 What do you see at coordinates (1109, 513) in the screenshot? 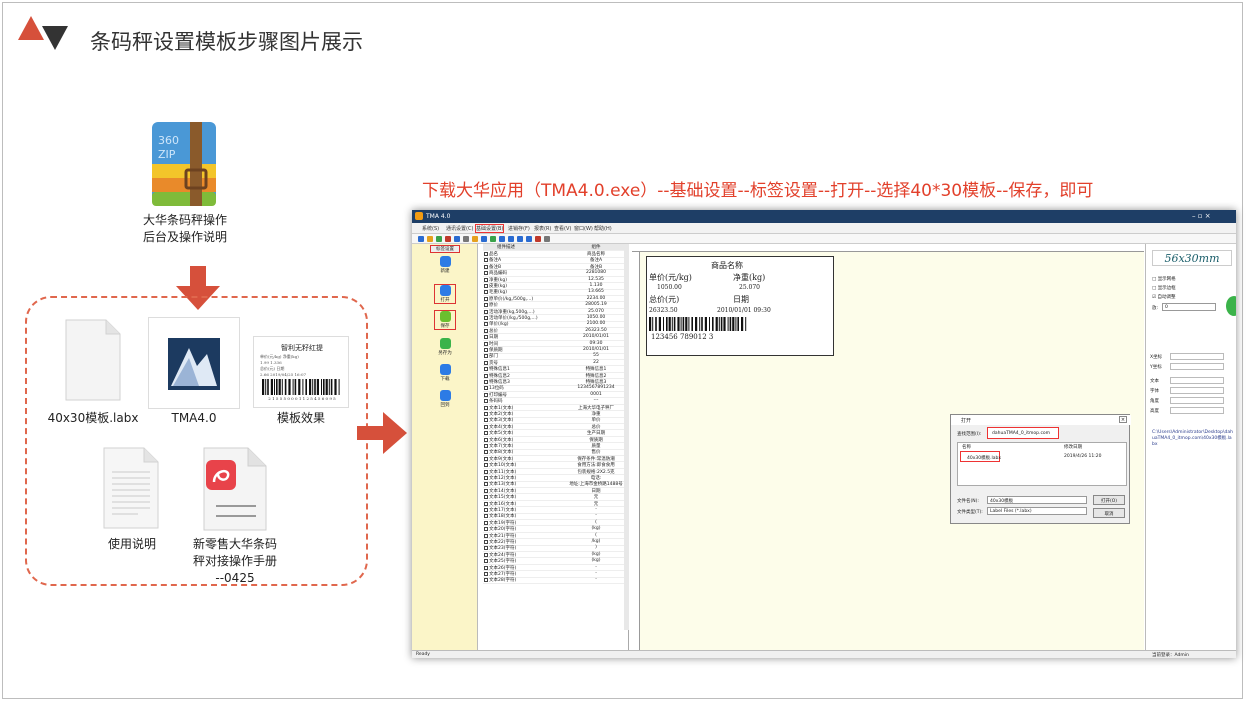
I see `dialog-cancel-button: 取消` at bounding box center [1109, 513].